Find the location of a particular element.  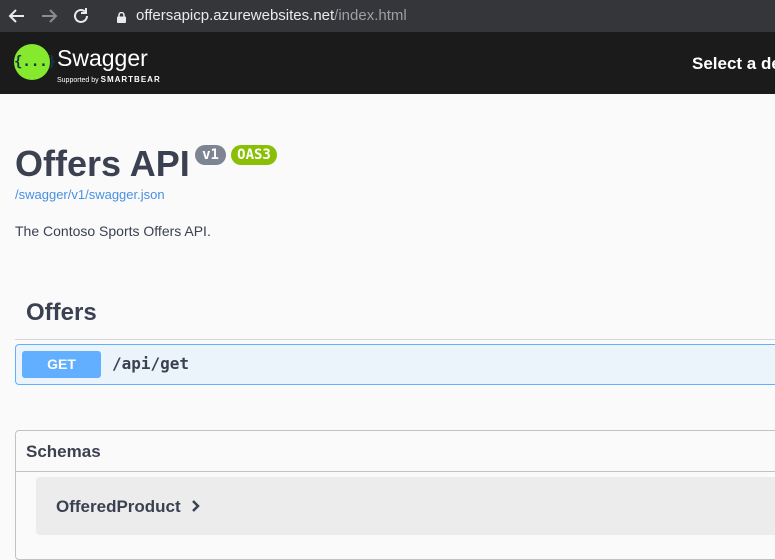

supported-by-text: Supported by is located at coordinates (78, 80).